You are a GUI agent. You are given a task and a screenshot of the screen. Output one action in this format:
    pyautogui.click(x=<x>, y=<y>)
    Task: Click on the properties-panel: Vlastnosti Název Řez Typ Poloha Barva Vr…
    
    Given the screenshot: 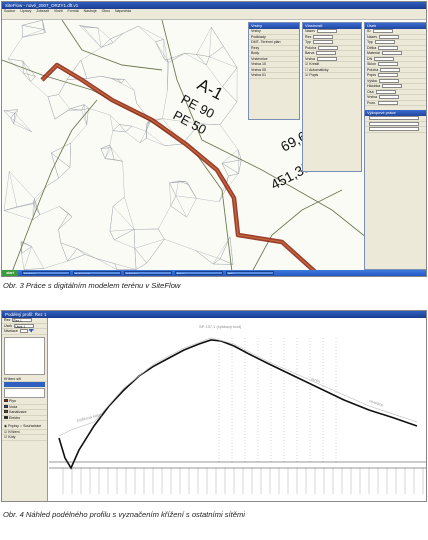 What is the action you would take?
    pyautogui.click(x=332, y=97)
    